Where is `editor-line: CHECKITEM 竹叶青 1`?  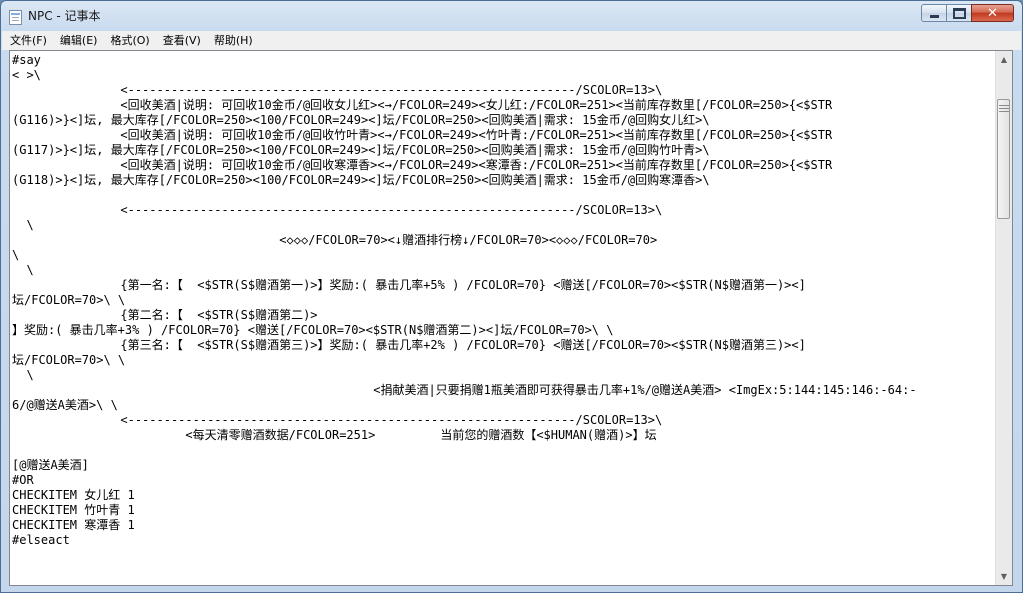
editor-line: CHECKITEM 竹叶青 1 is located at coordinates (73, 510).